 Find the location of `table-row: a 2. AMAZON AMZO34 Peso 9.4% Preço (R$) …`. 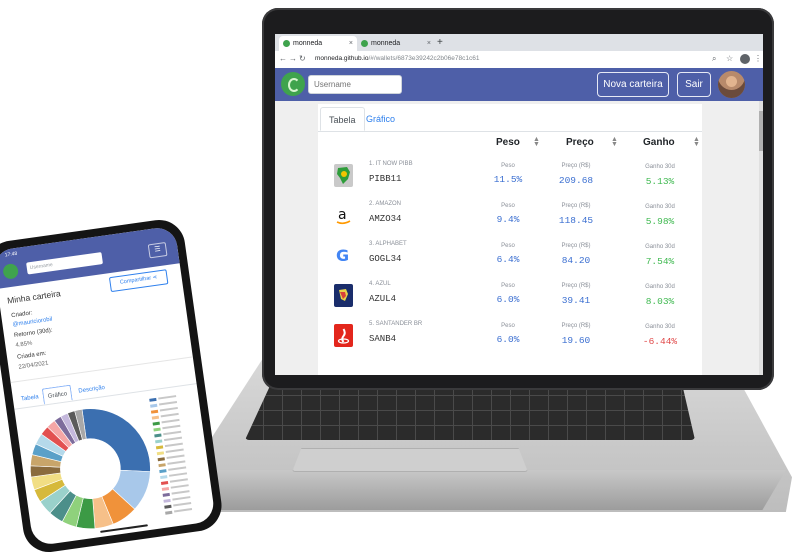

table-row: a 2. AMAZON AMZO34 Peso 9.4% Preço (R$) … is located at coordinates (510, 218).